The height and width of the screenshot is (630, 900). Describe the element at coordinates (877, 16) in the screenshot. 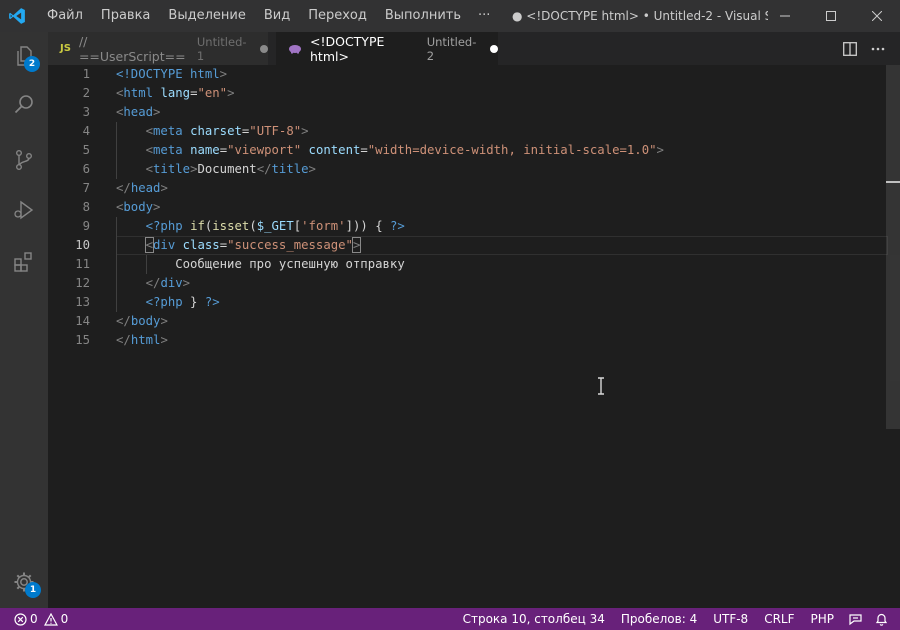

I see `close-button` at that location.